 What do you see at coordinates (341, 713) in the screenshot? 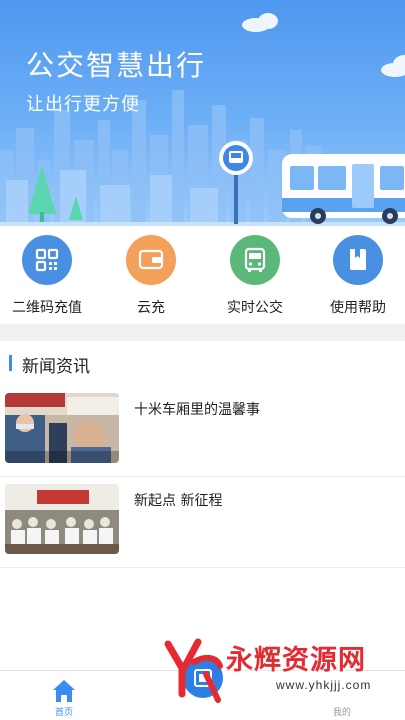
I see `nav-mine-label: 我的` at bounding box center [341, 713].